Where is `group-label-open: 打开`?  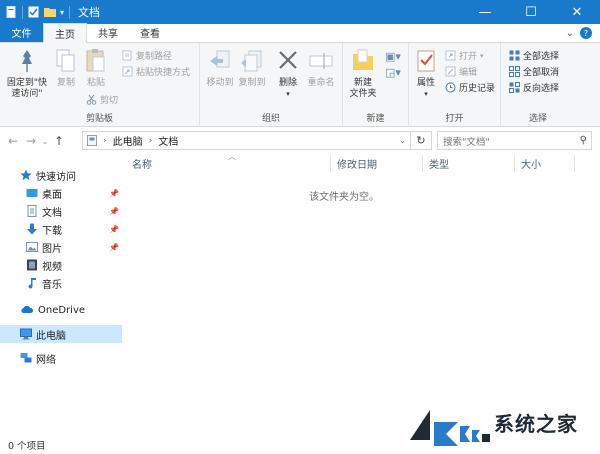
group-label-open: 打开 is located at coordinates (454, 119).